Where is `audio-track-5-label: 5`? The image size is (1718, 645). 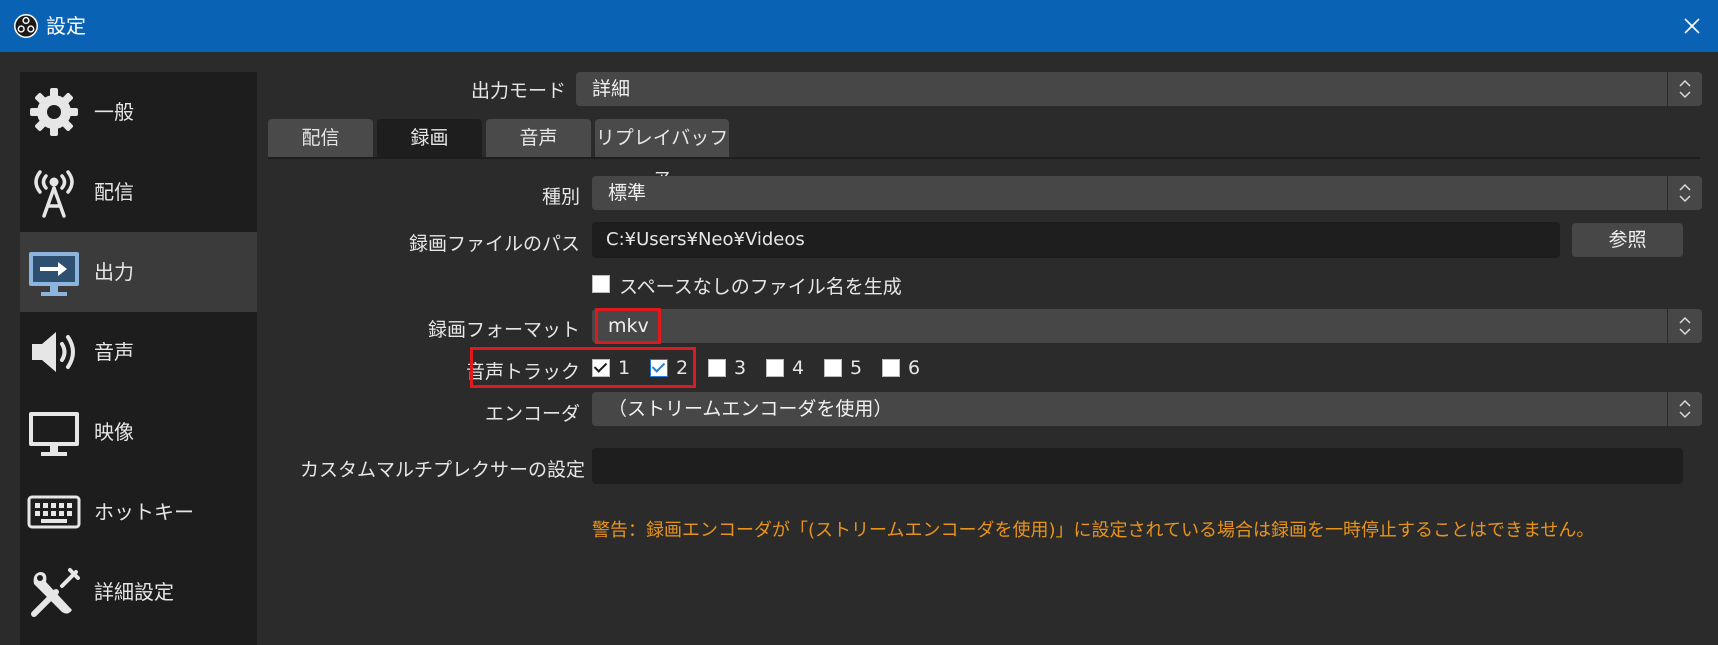 audio-track-5-label: 5 is located at coordinates (856, 368).